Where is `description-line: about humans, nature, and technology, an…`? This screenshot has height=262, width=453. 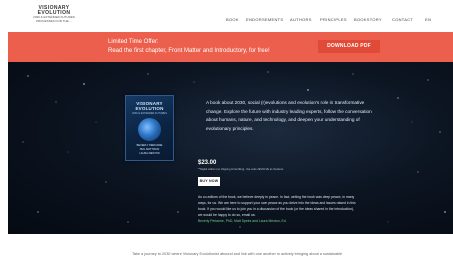 description-line: about humans, nature, and technology, an… is located at coordinates (283, 119).